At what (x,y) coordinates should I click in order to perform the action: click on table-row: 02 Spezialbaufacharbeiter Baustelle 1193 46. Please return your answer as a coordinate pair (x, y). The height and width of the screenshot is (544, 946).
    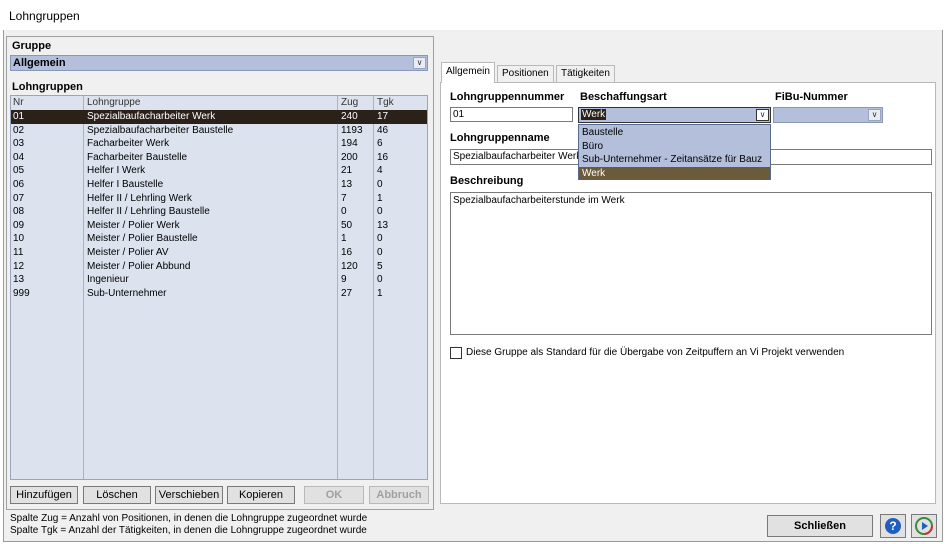
    Looking at the image, I should click on (219, 131).